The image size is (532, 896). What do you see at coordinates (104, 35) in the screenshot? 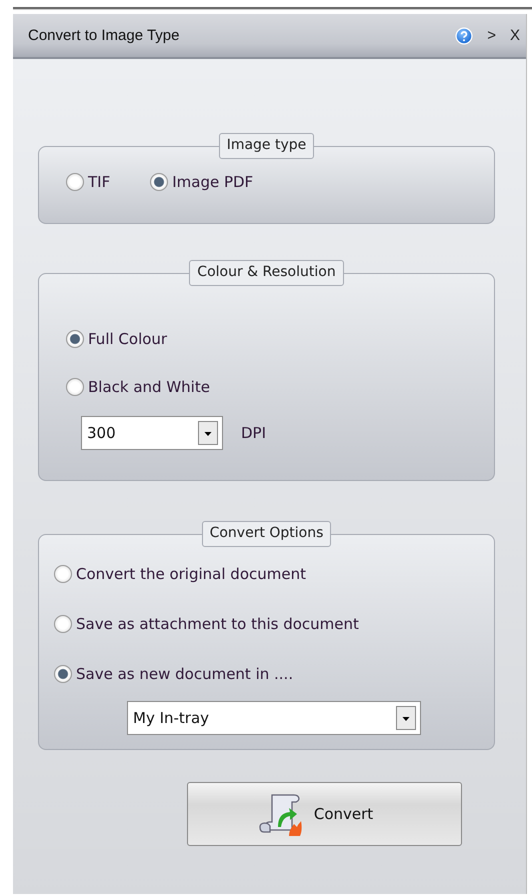
I see `window-title: Convert to Image Type` at bounding box center [104, 35].